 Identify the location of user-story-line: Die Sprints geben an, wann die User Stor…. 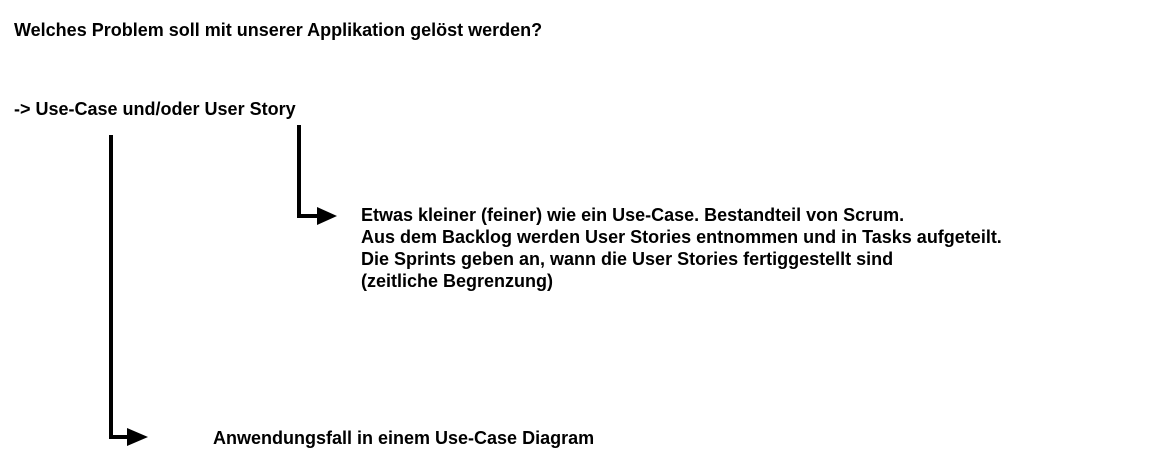
(627, 259).